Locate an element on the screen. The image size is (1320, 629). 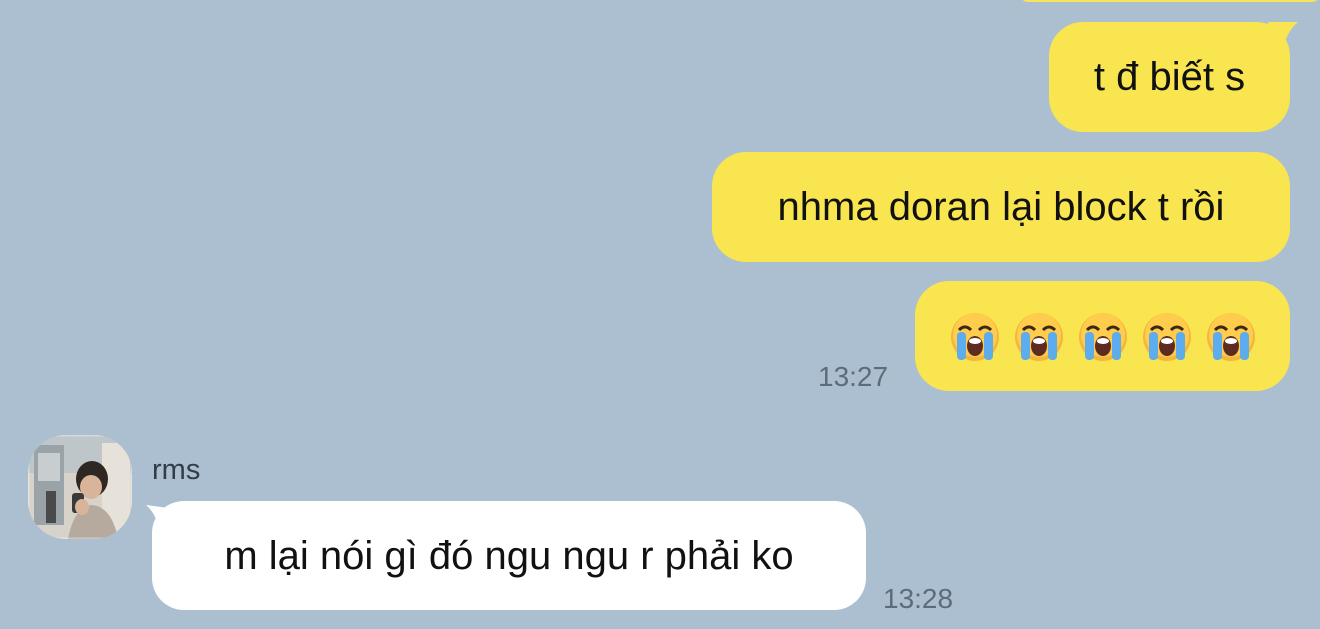
bubble-tail is located at coordinates (1283, 37).